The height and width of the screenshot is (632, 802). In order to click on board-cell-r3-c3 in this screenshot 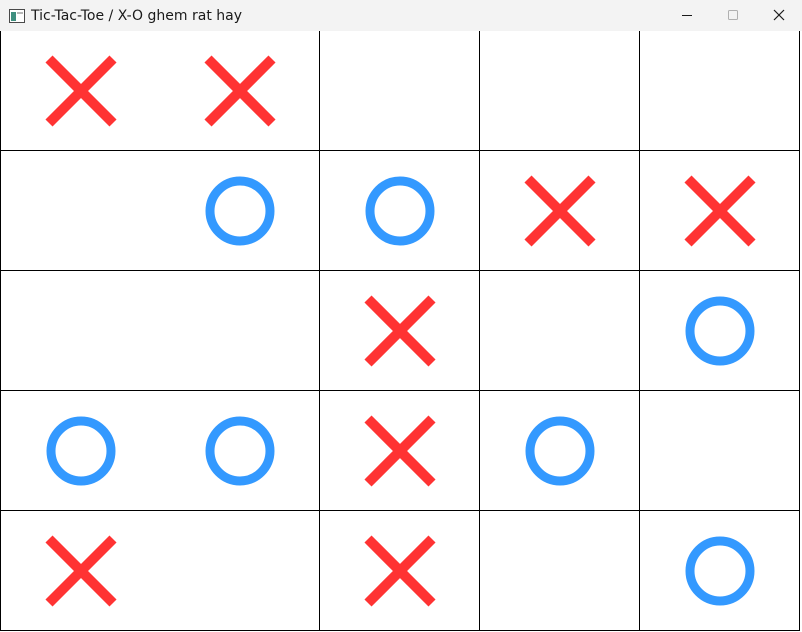, I will do `click(400, 331)`.